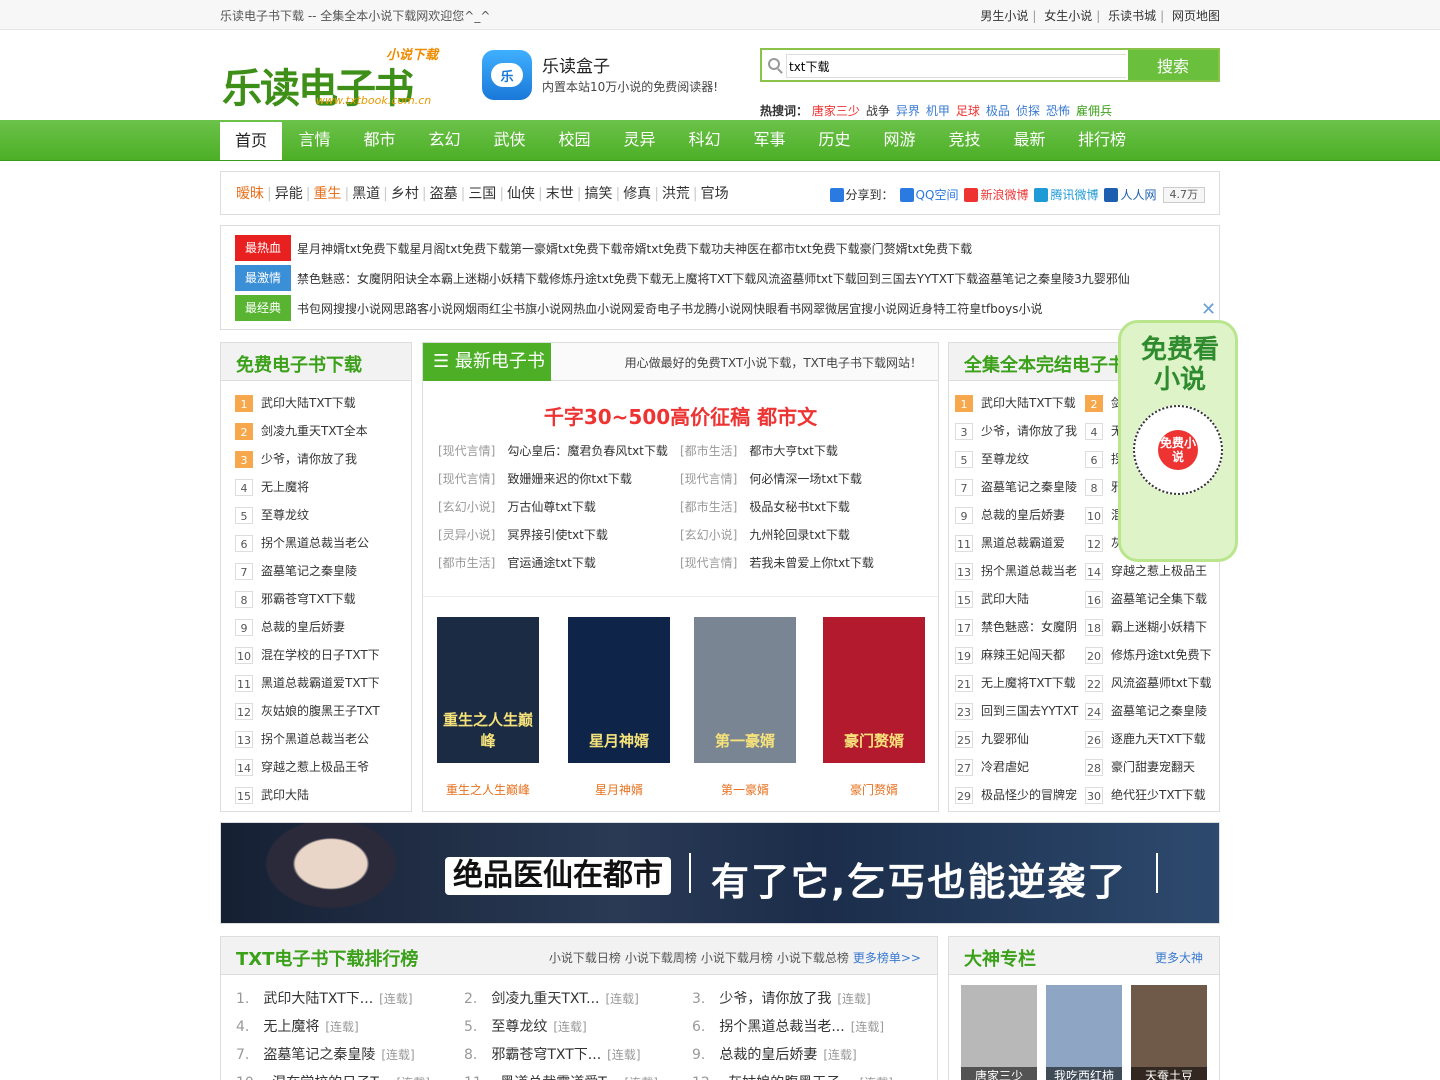 This screenshot has height=1080, width=1440. Describe the element at coordinates (551, 999) in the screenshot. I see `ranking-item: 2. 剑凌九重天TXT... [连载]` at that location.